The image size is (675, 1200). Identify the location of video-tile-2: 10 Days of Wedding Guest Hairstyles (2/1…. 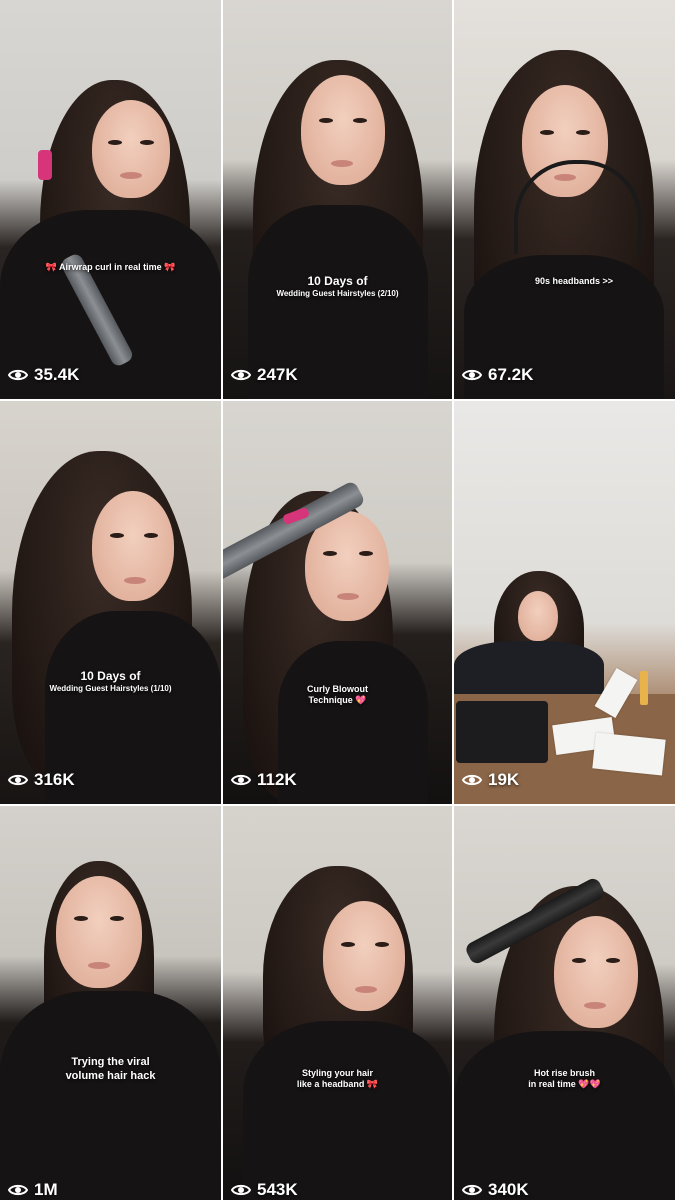
(337, 200).